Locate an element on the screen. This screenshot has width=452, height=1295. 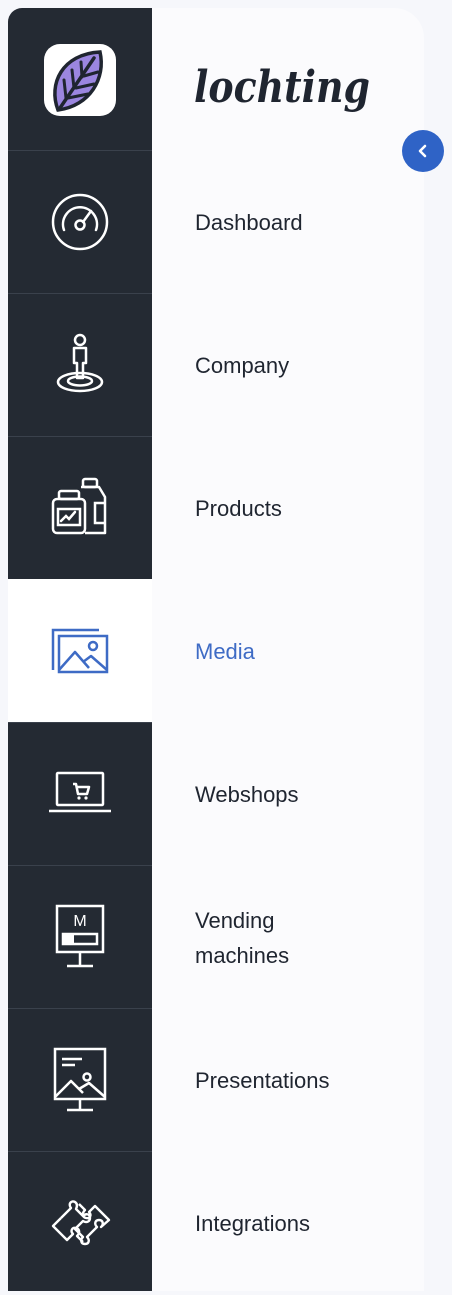
rail-item-media is located at coordinates (80, 650).